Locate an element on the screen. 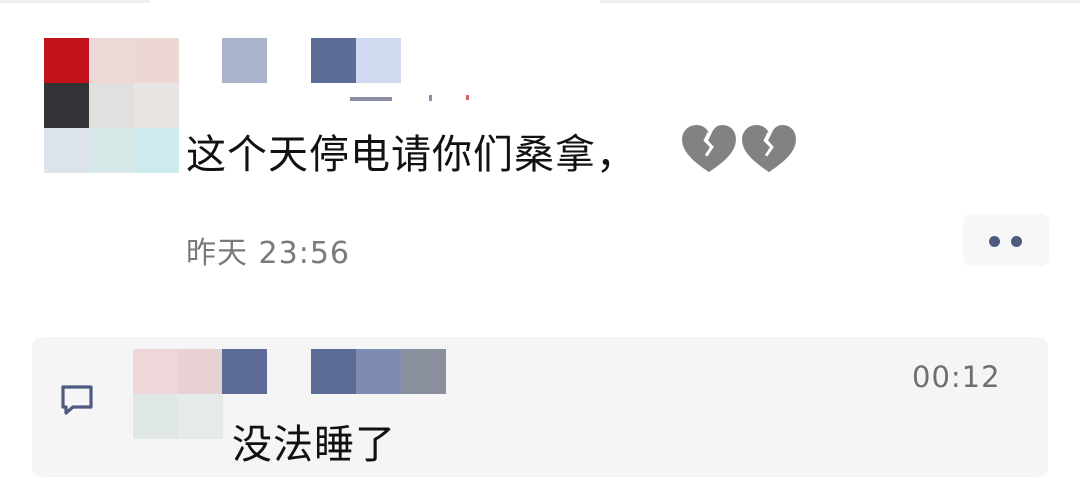 This screenshot has width=1080, height=484. more-button is located at coordinates (1006, 240).